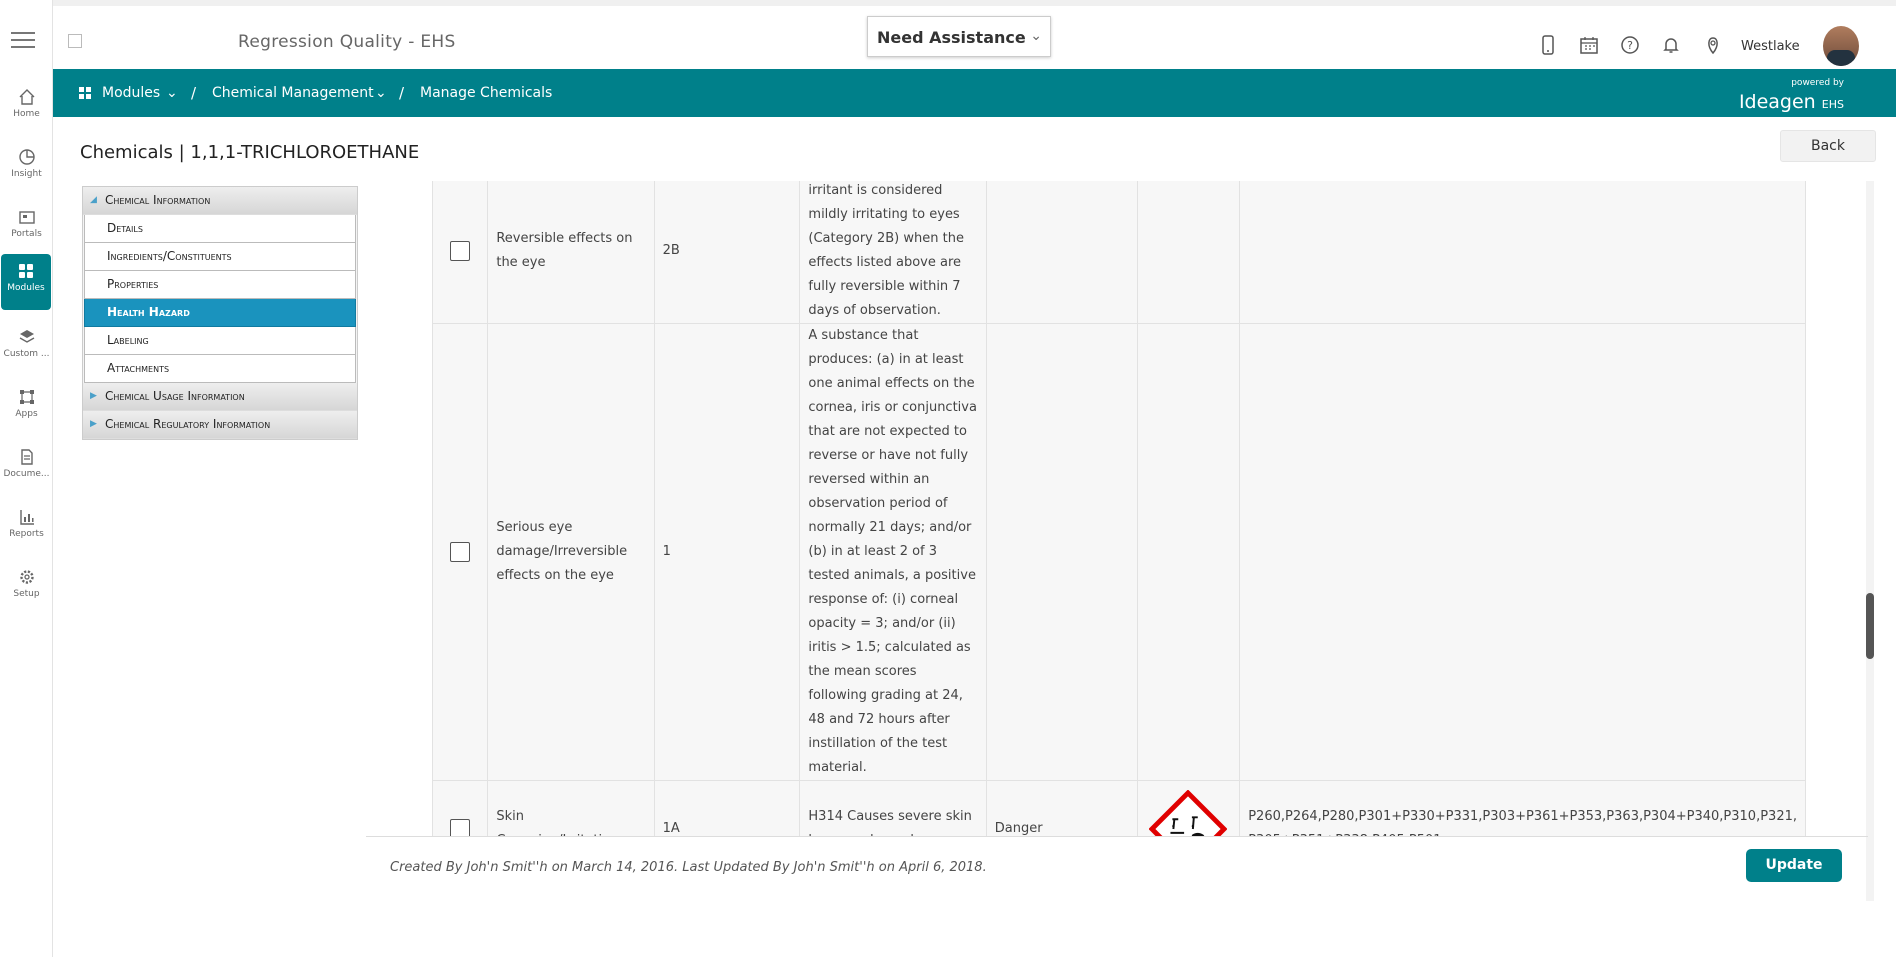 This screenshot has height=957, width=1896. What do you see at coordinates (26, 588) in the screenshot?
I see `rail-item-setup: Setup` at bounding box center [26, 588].